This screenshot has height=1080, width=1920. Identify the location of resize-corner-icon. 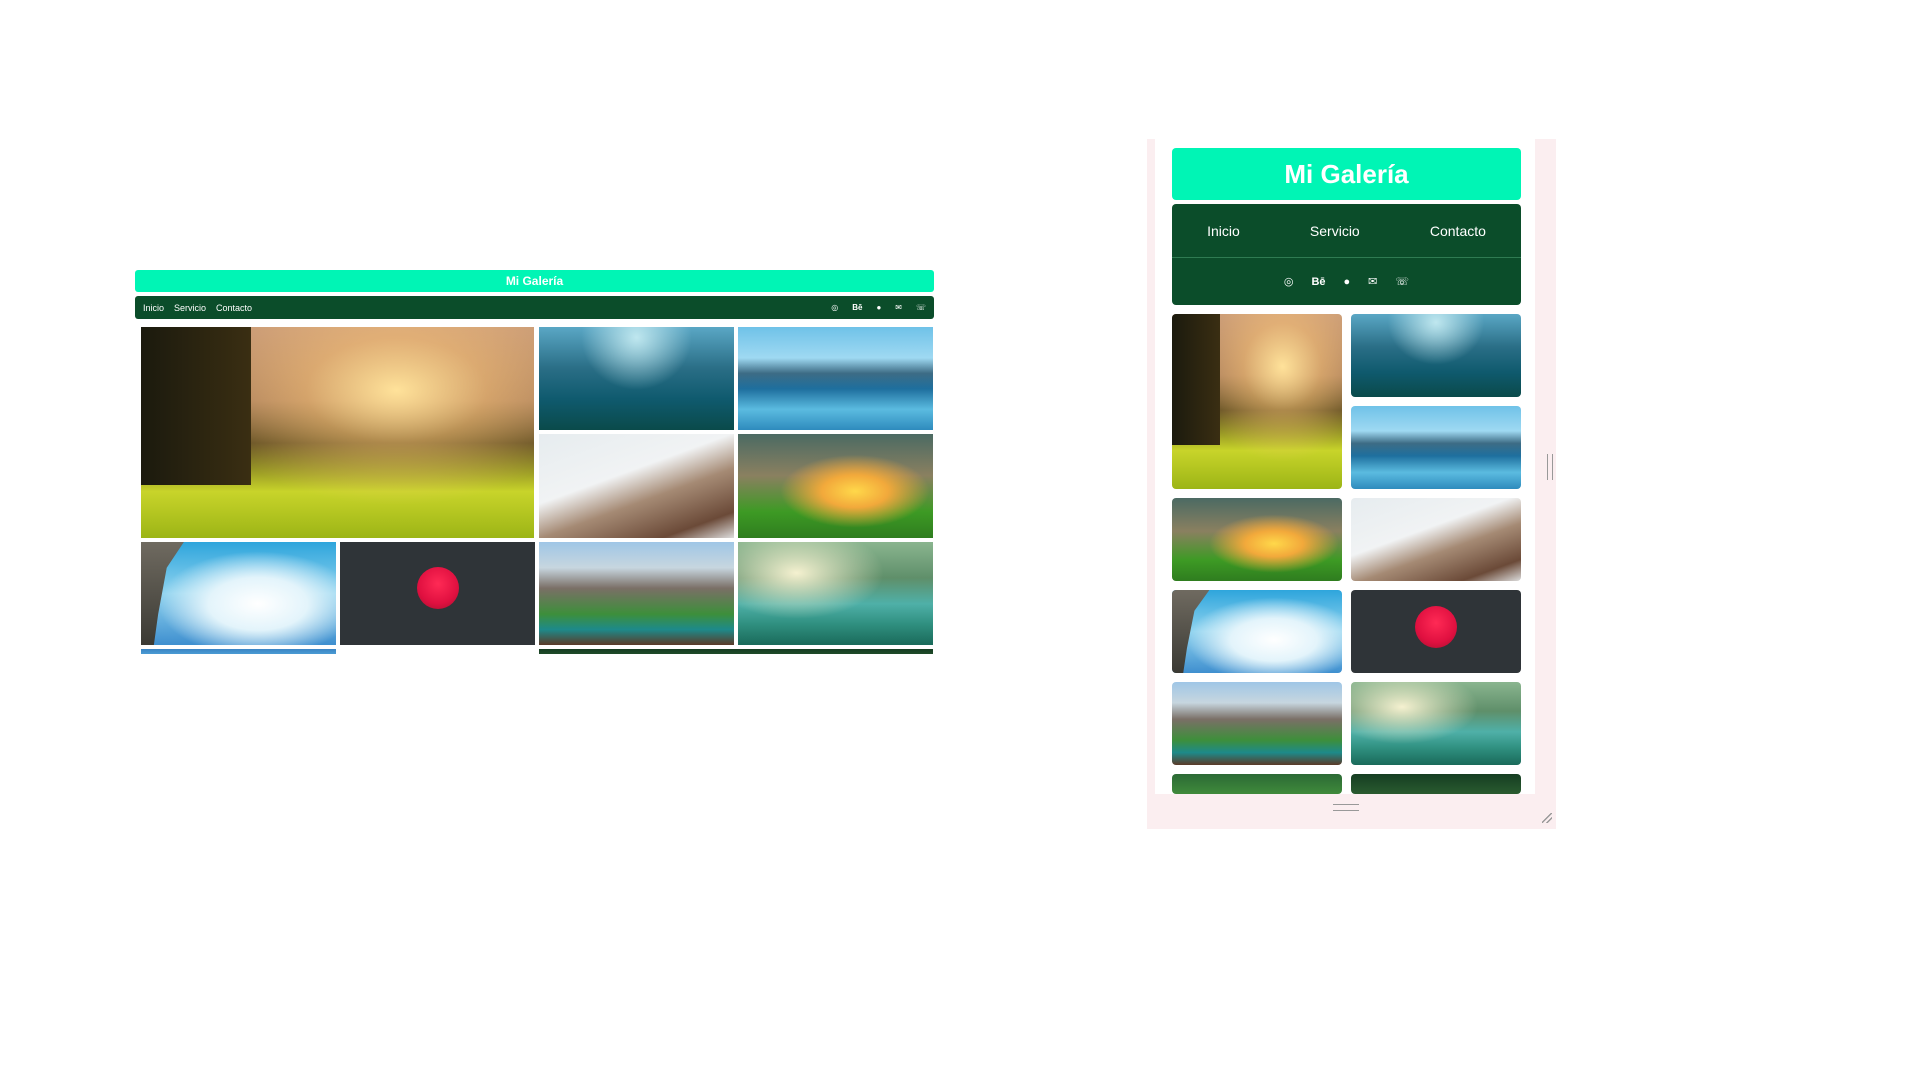
(1547, 818).